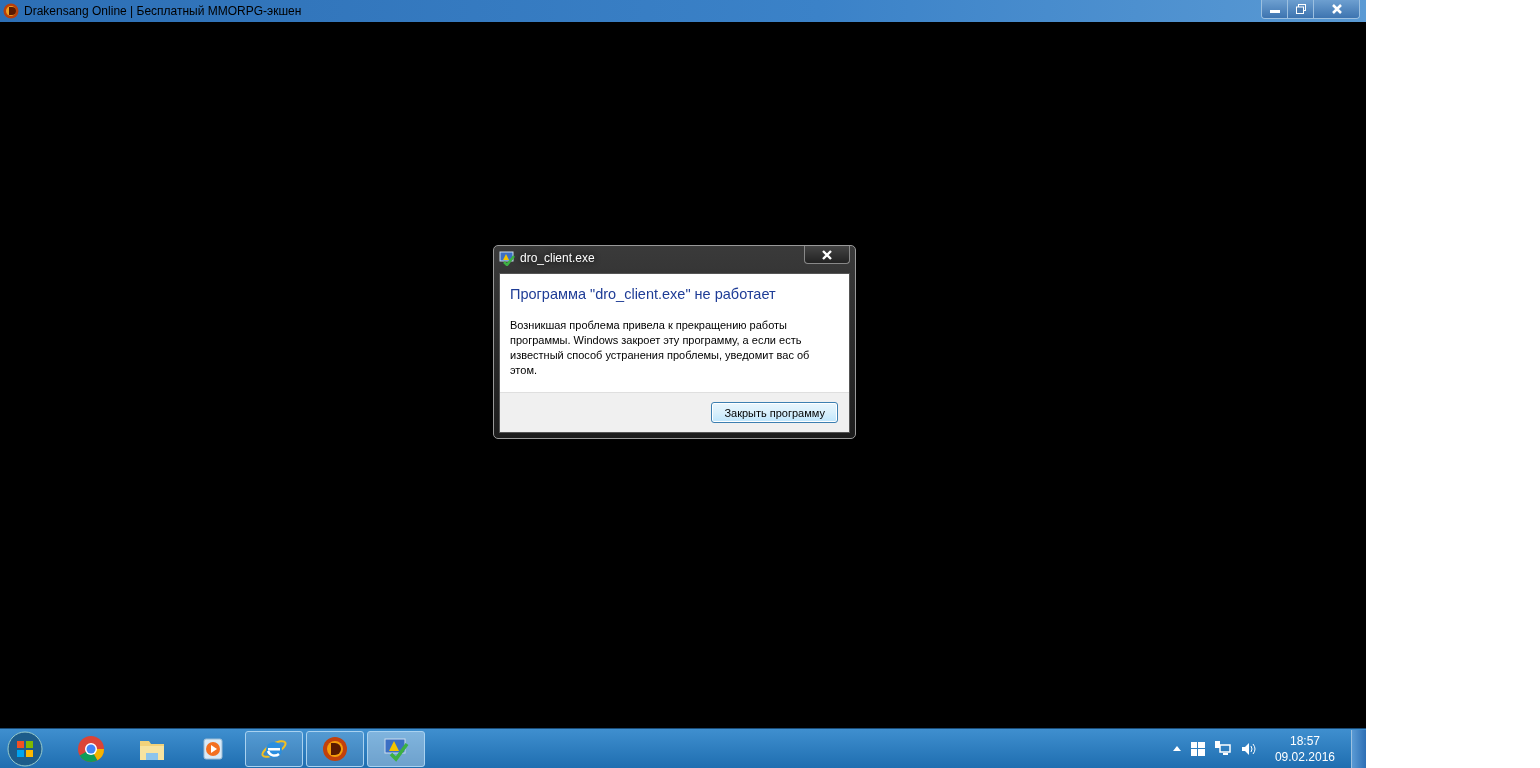  What do you see at coordinates (1248, 748) in the screenshot?
I see `speaker-icon` at bounding box center [1248, 748].